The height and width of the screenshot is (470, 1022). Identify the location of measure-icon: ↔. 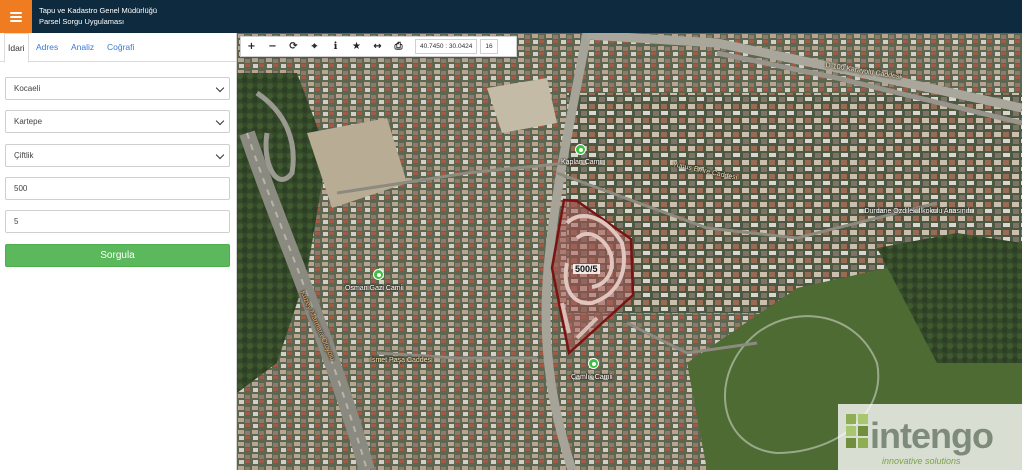
(377, 46).